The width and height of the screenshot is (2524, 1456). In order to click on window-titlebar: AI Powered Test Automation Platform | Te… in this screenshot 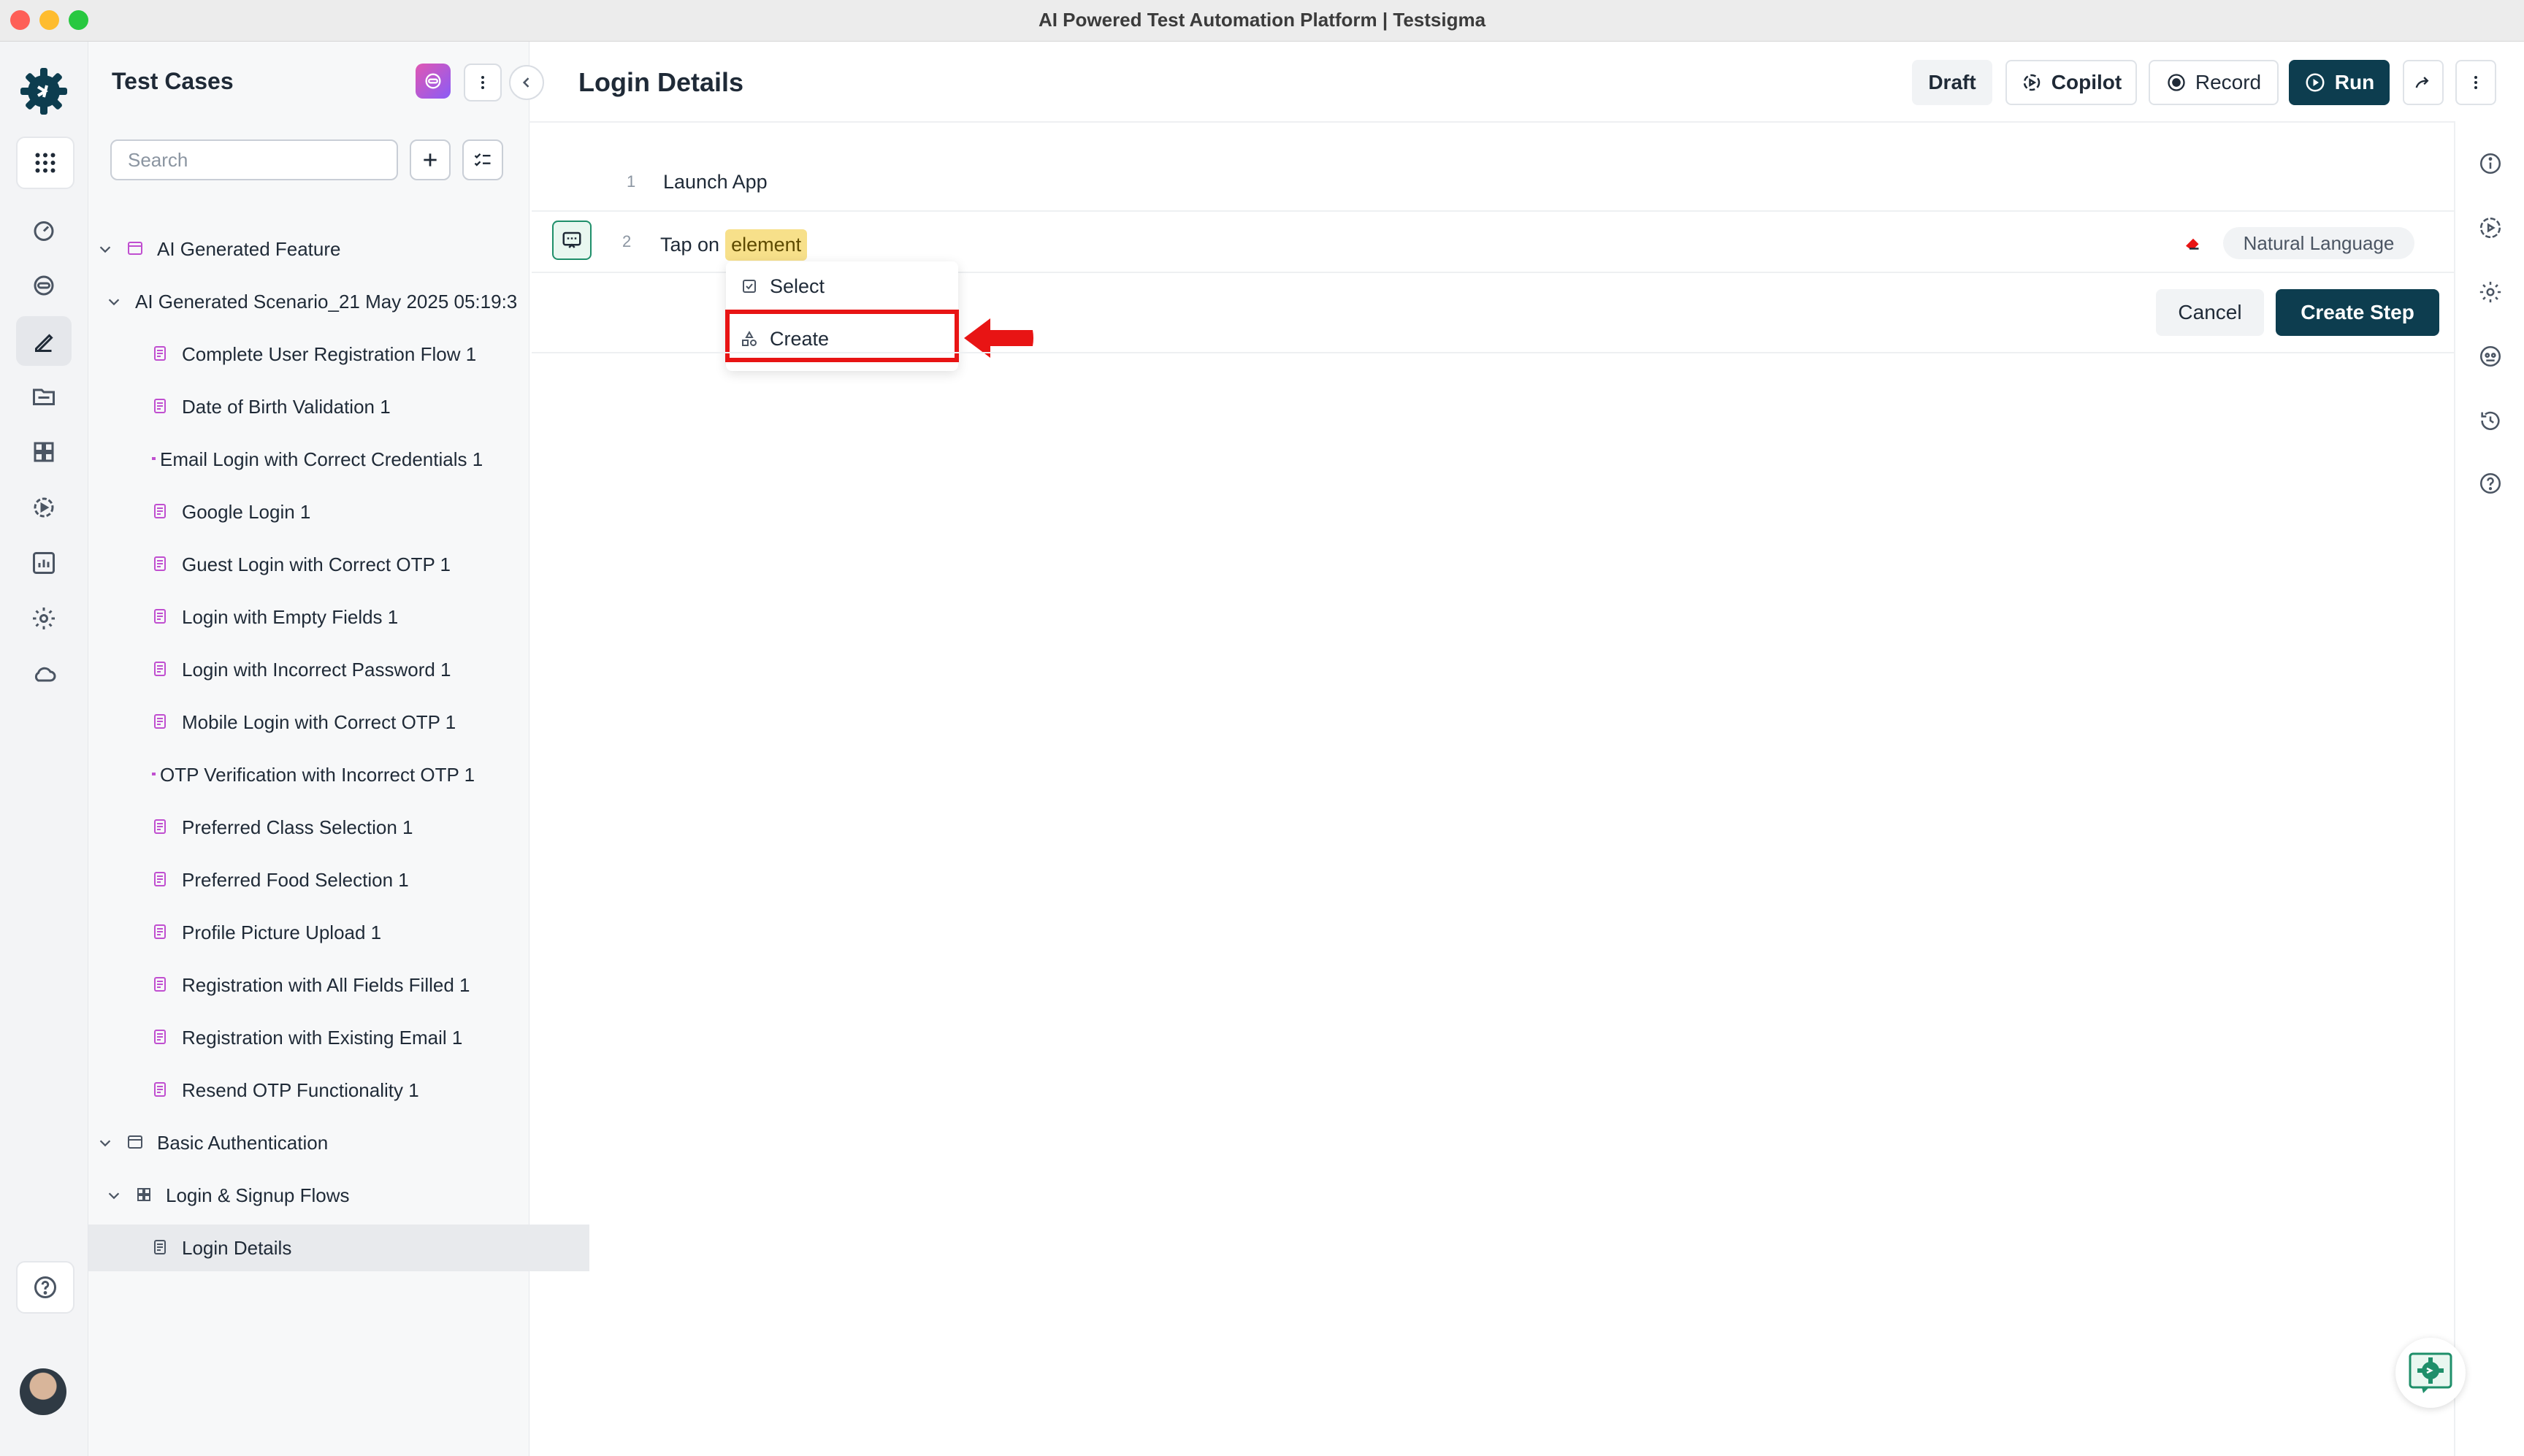, I will do `click(1262, 21)`.